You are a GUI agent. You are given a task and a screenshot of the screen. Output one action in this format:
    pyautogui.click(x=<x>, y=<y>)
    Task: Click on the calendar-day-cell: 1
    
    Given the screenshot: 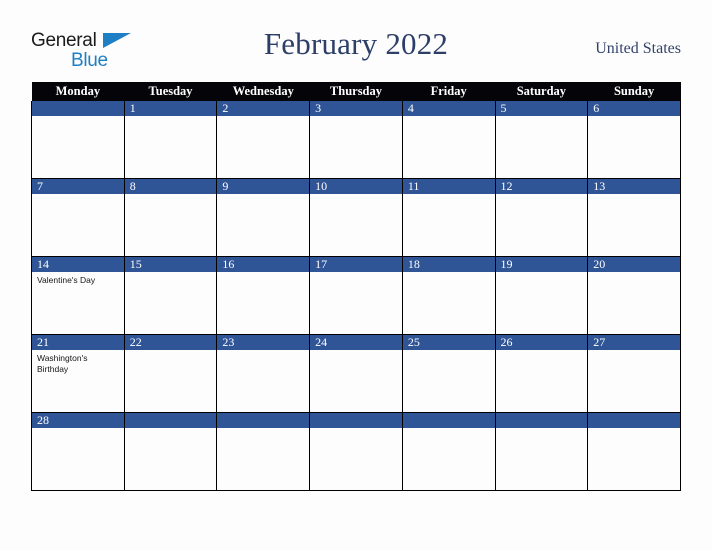 What is the action you would take?
    pyautogui.click(x=170, y=140)
    